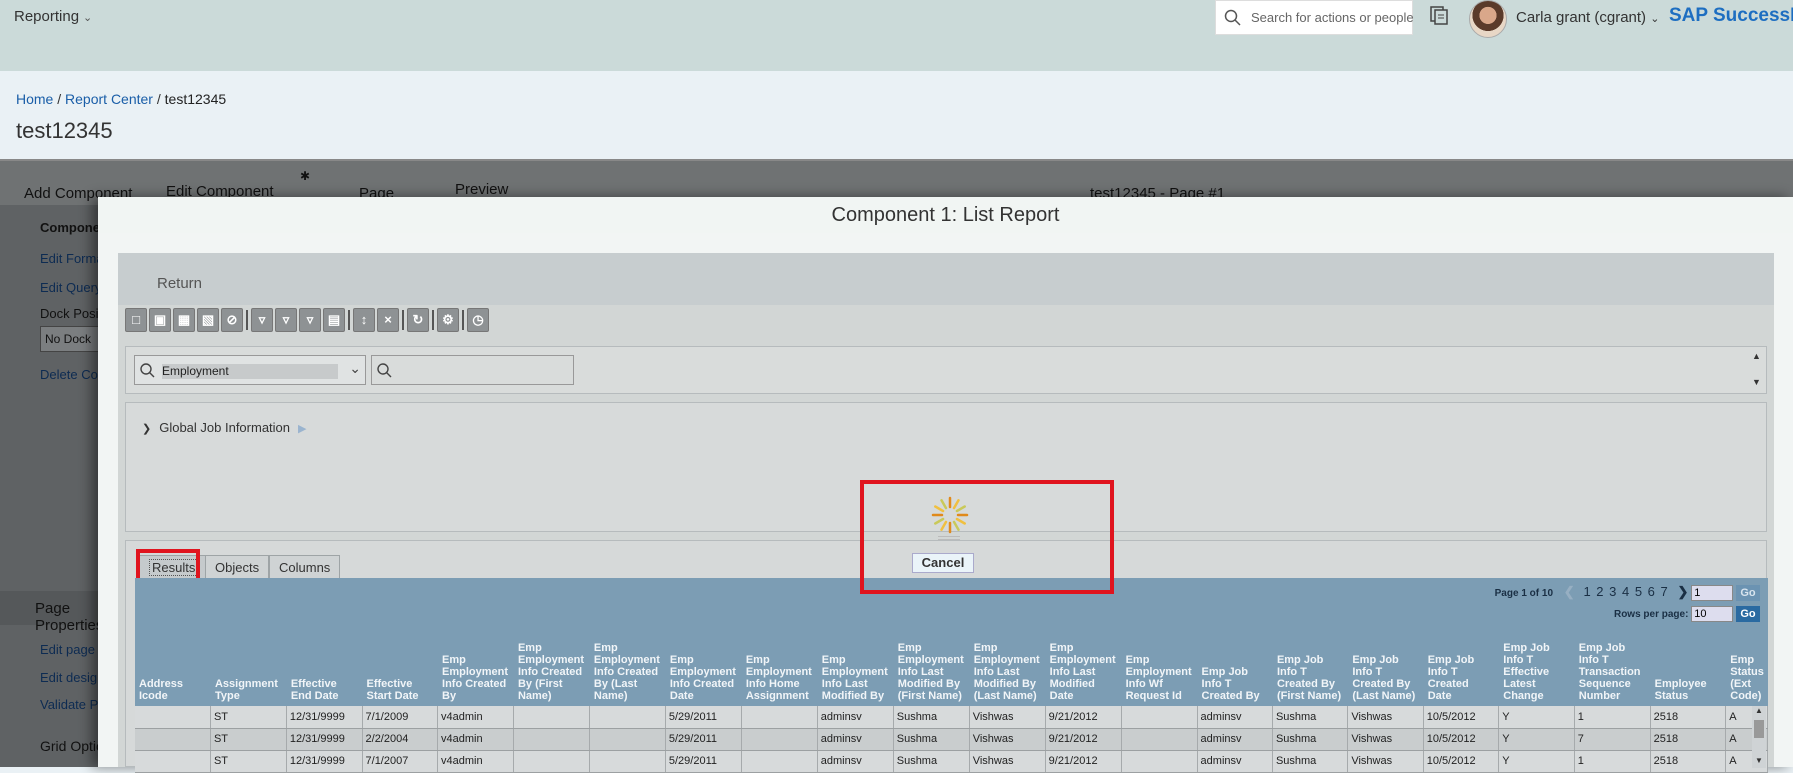 This screenshot has height=773, width=1793. I want to click on scroll-thumb, so click(1759, 729).